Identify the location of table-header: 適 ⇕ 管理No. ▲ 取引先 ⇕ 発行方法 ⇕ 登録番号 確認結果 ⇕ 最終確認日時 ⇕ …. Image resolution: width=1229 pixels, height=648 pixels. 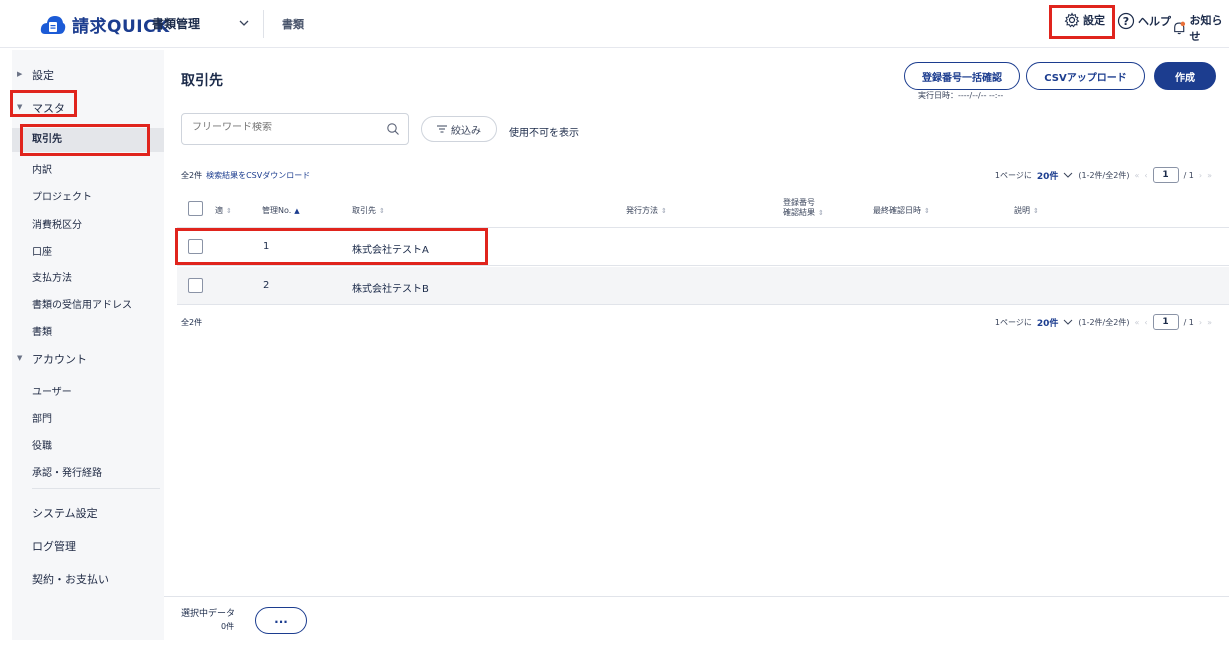
(703, 209).